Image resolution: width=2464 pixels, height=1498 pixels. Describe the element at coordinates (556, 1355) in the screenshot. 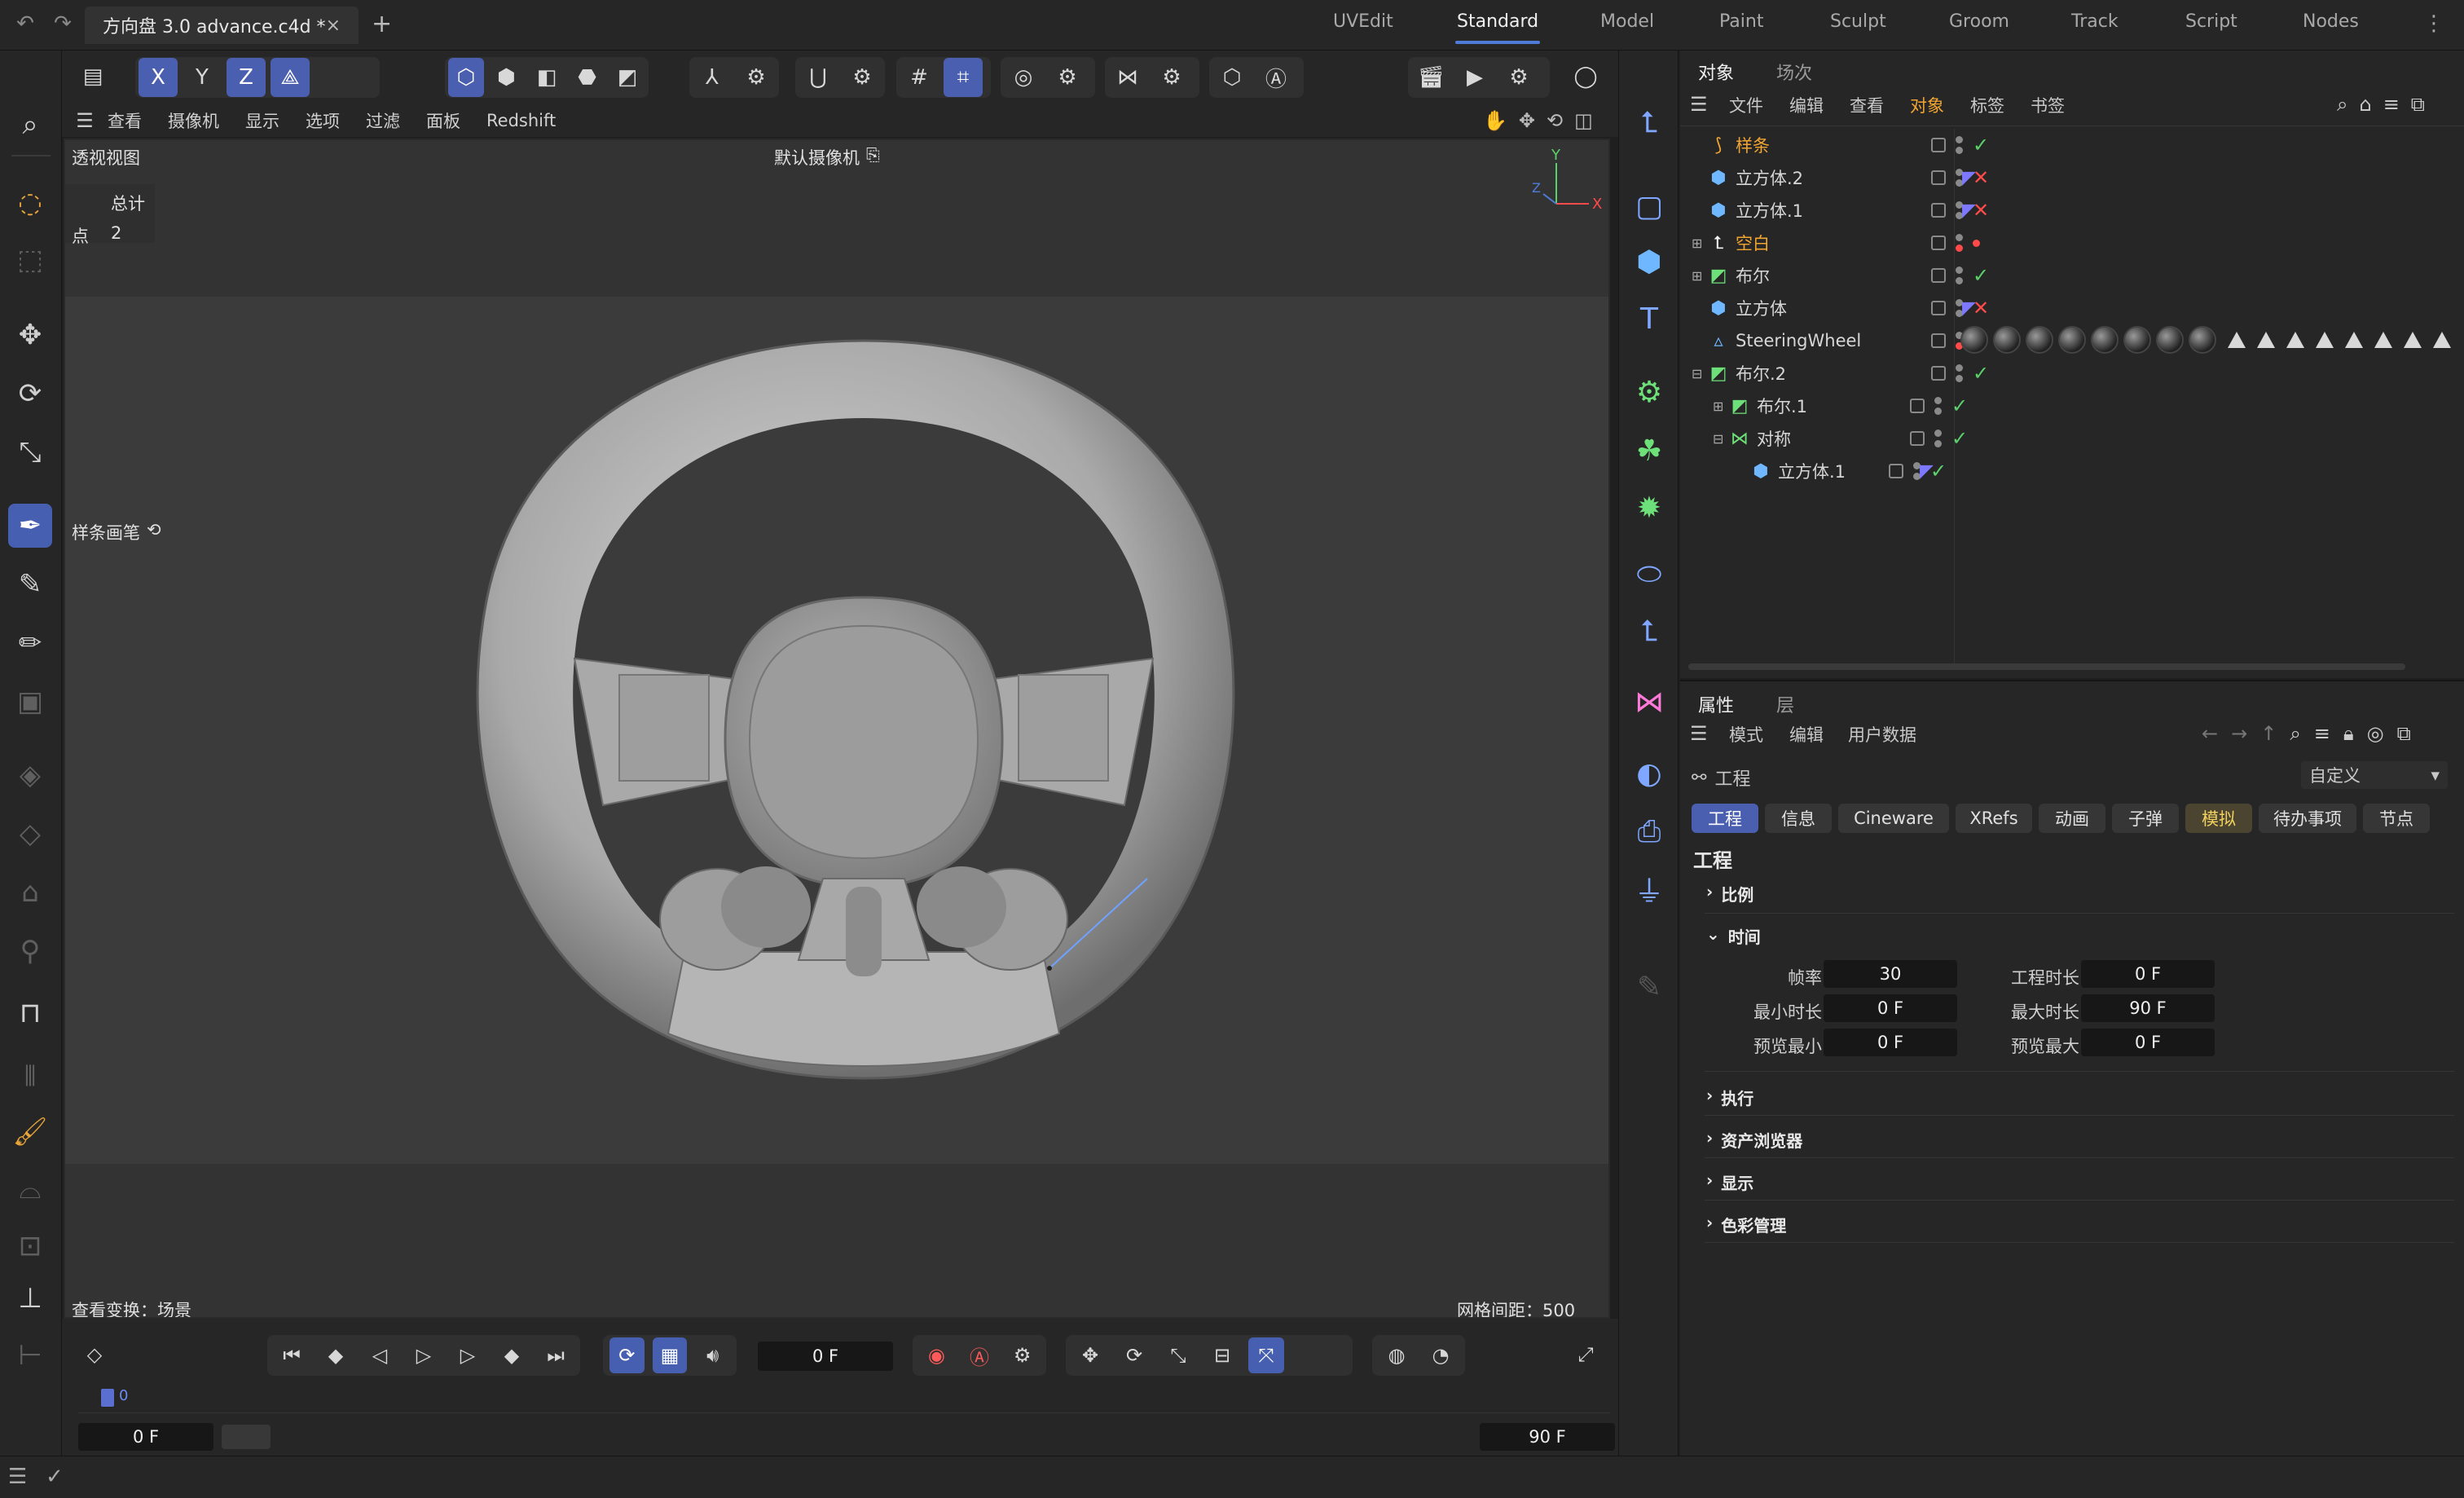

I see `go-to-end-icon: ⏭` at that location.